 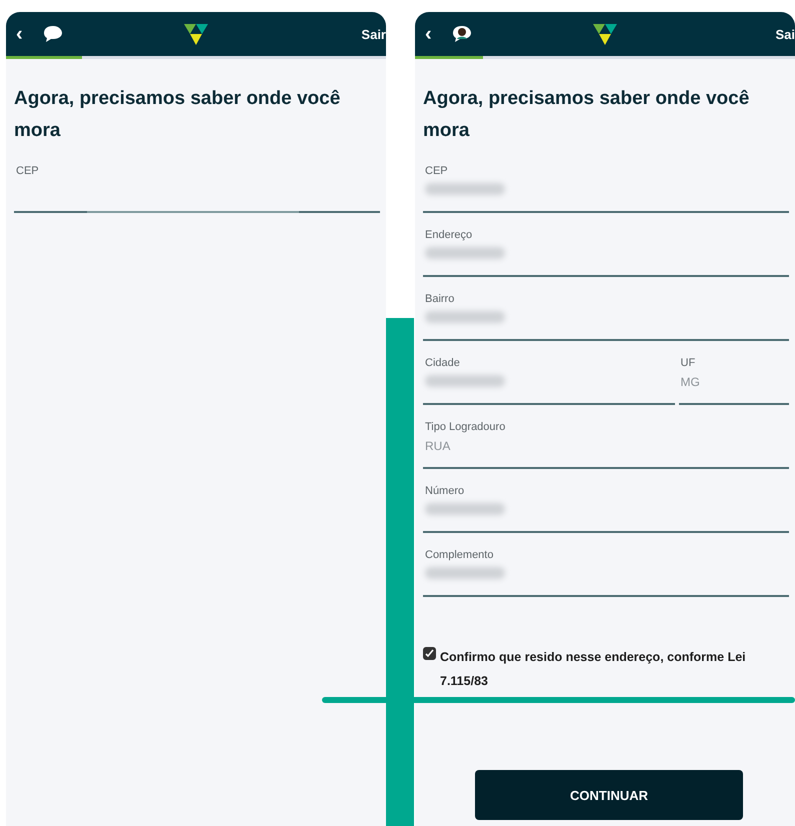 I want to click on avatar-chat-icon, so click(x=462, y=34).